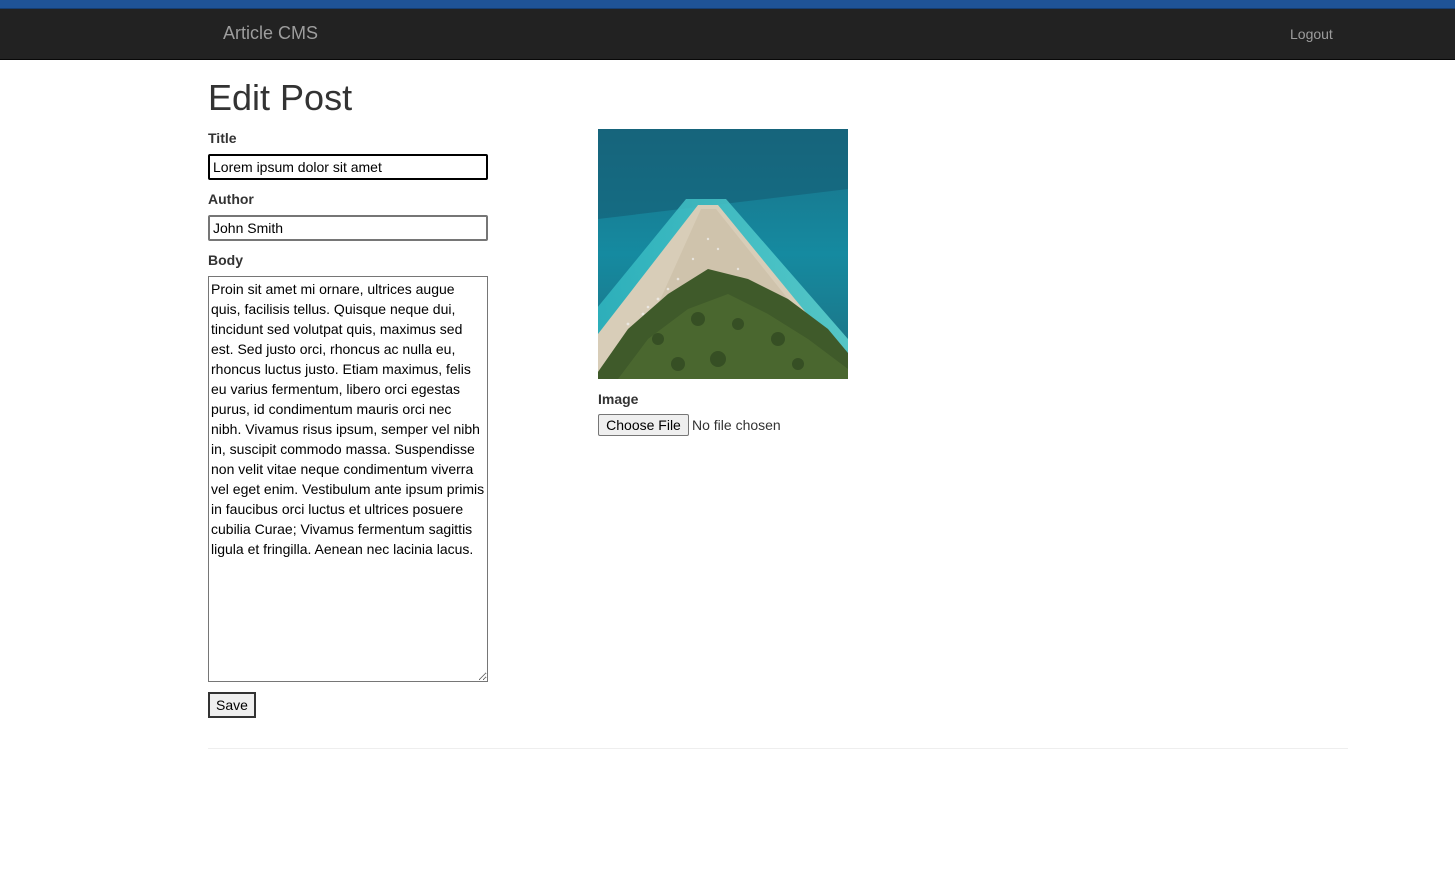 This screenshot has height=879, width=1455. Describe the element at coordinates (270, 33) in the screenshot. I see `brand-link: Article CMS` at that location.